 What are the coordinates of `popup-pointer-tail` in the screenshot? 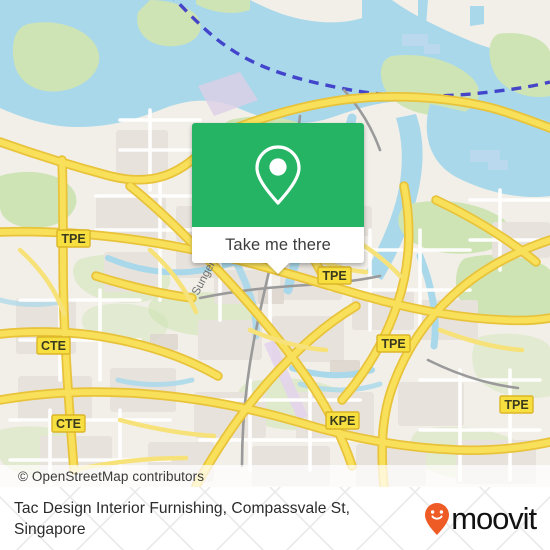 It's located at (278, 268).